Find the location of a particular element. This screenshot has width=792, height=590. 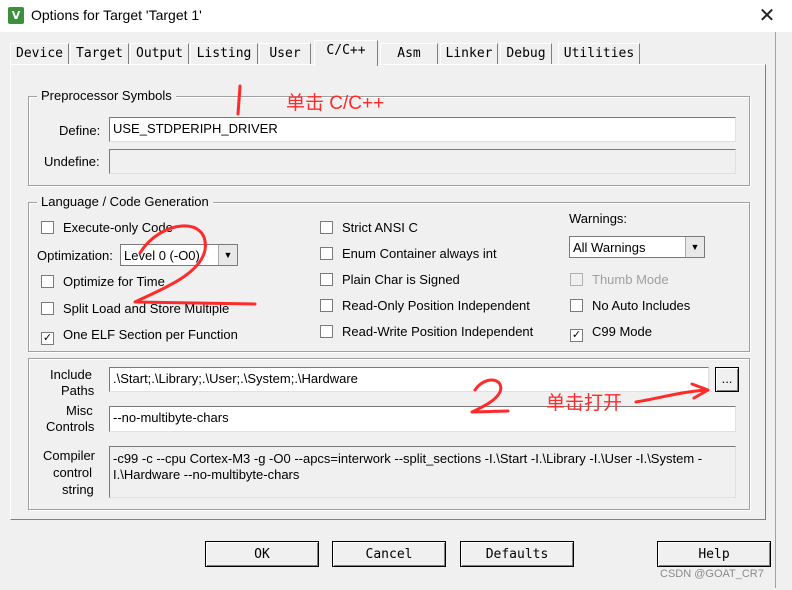

paths-label: Paths is located at coordinates (78, 390).